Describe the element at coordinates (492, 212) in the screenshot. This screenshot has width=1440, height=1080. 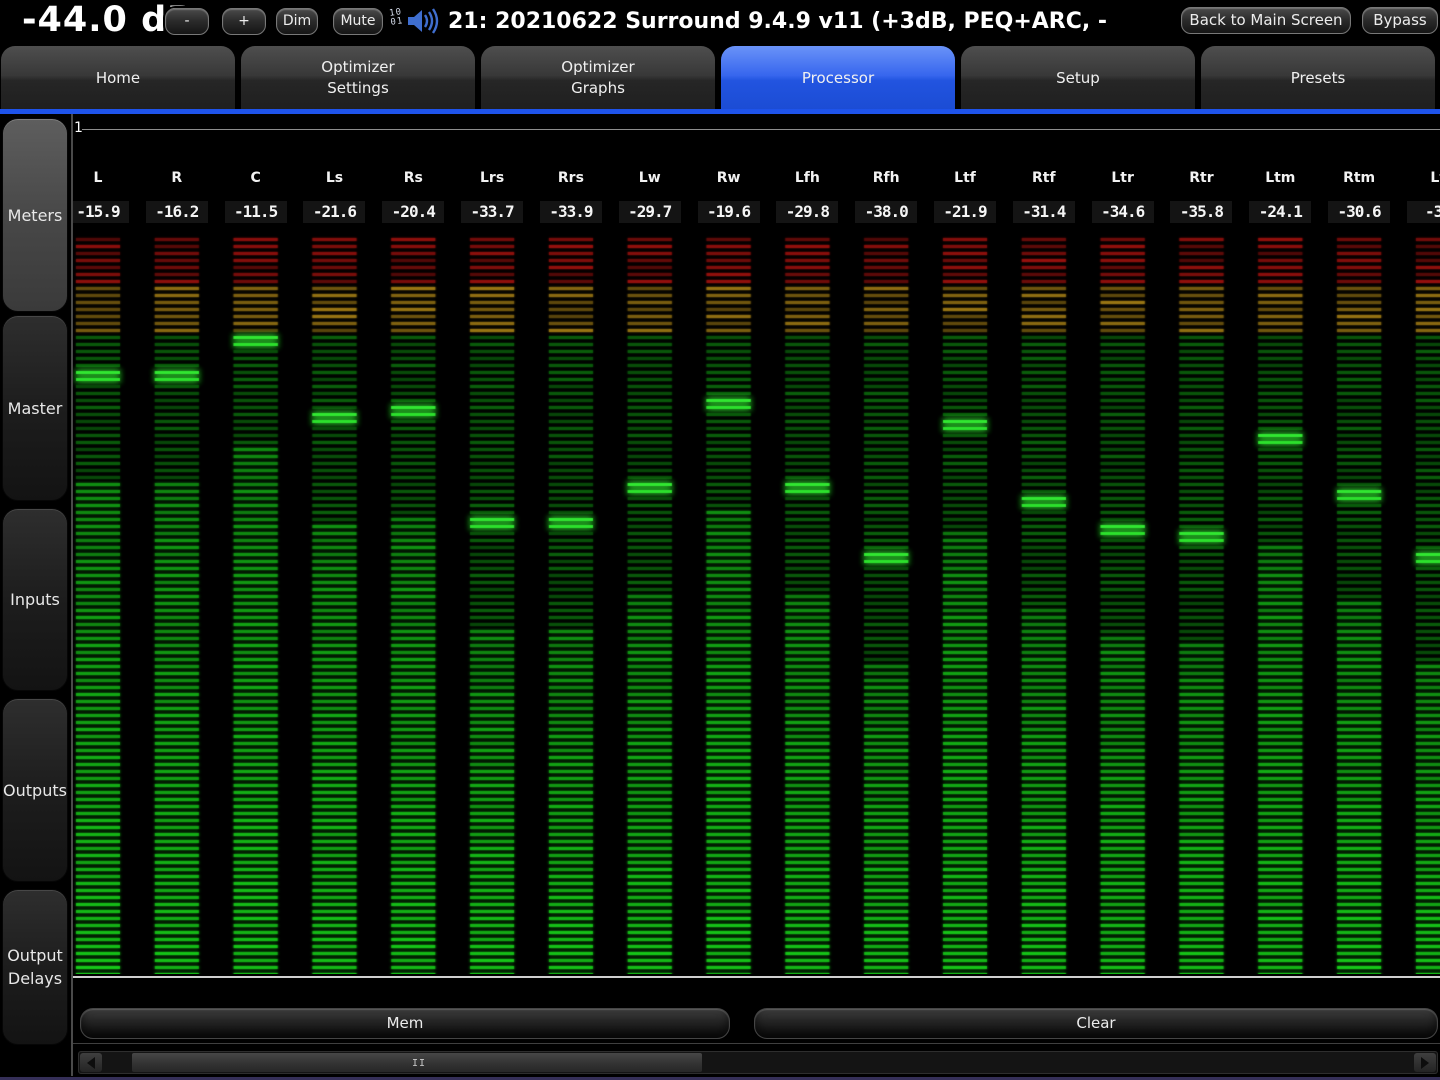
I see `channel-level-lrs: -33.7` at that location.